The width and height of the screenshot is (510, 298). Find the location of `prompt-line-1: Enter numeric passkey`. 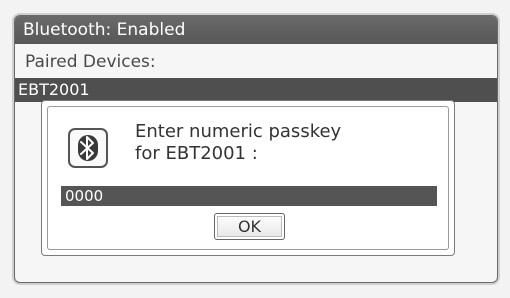

prompt-line-1: Enter numeric passkey is located at coordinates (238, 131).